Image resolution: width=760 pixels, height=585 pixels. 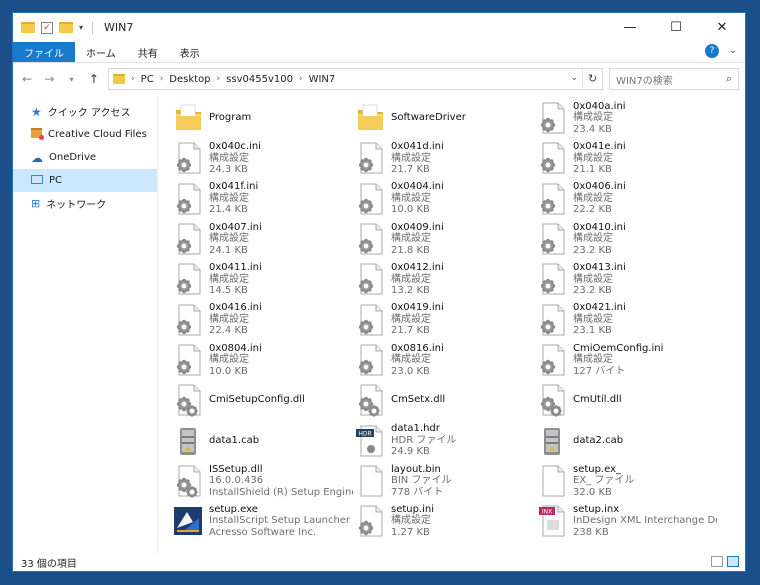 I want to click on file-tile: SoftwareDriver, so click(x=444, y=118).